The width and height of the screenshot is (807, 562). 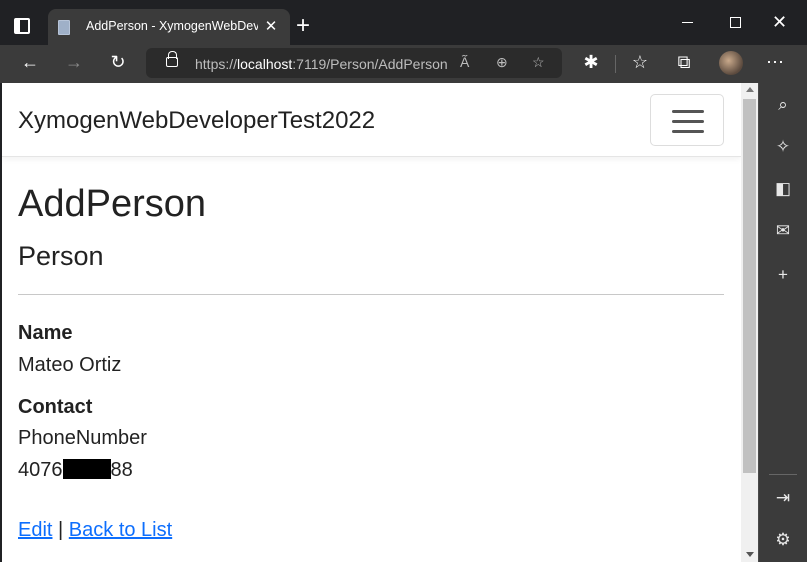 I want to click on page-favicon-icon, so click(x=64, y=27).